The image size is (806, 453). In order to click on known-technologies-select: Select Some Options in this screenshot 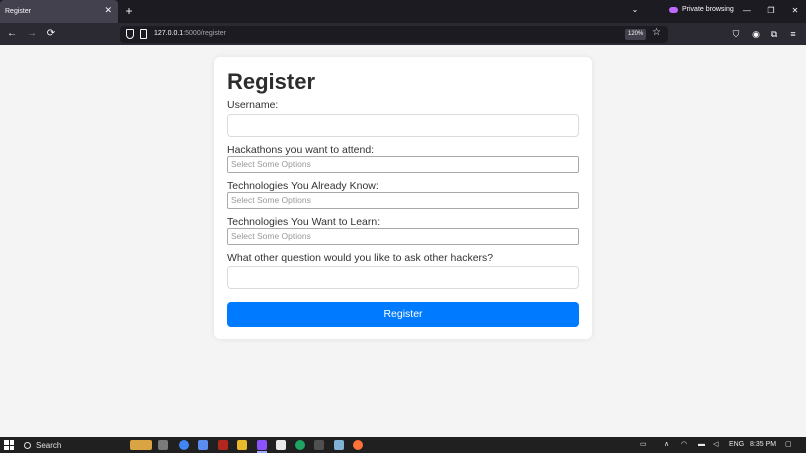, I will do `click(403, 200)`.